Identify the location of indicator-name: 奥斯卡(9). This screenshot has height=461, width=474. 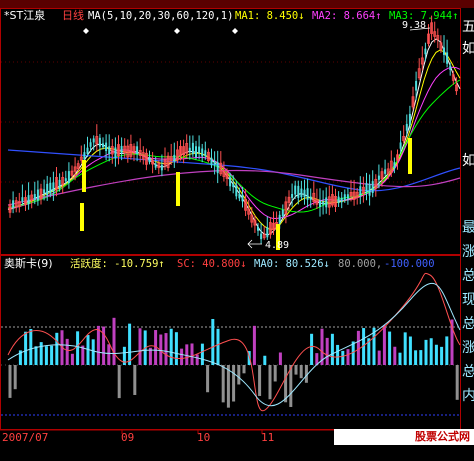
(28, 264).